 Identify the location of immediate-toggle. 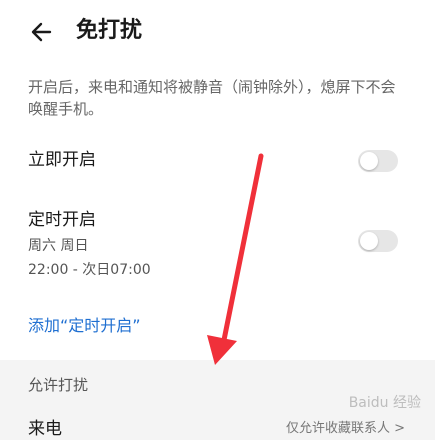
(378, 161).